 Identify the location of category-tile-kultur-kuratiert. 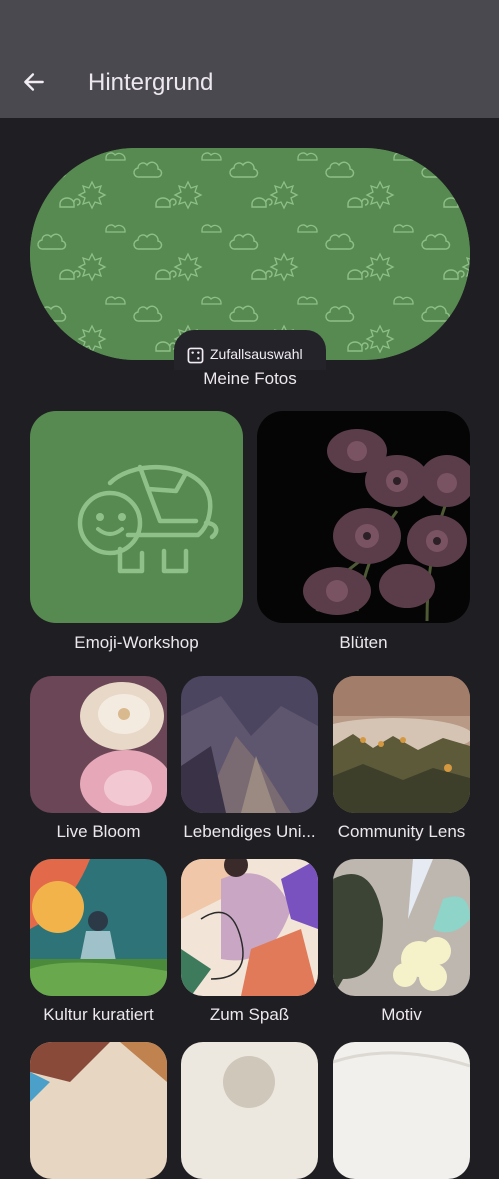
(98, 927).